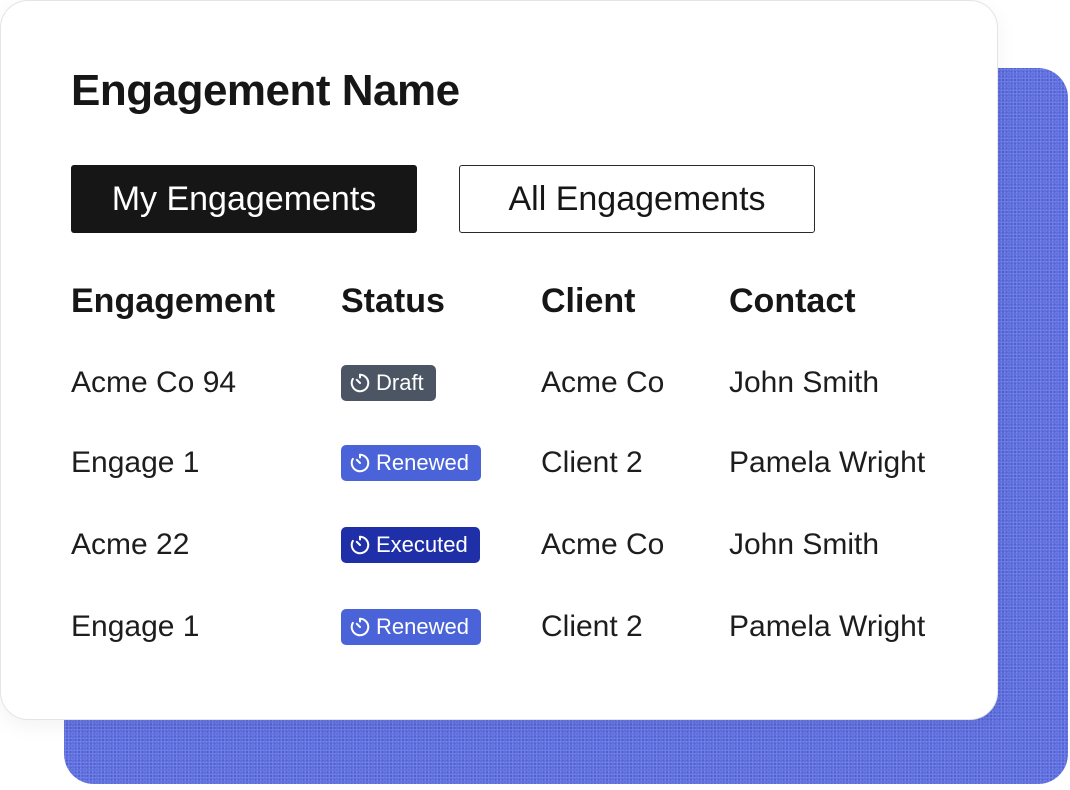 This screenshot has width=1070, height=790. Describe the element at coordinates (637, 199) in the screenshot. I see `tab-all-engagements: All Engagements` at that location.